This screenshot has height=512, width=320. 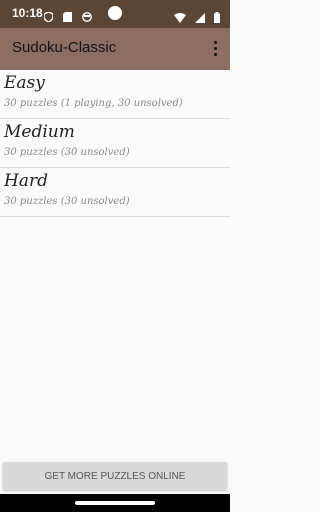 I want to click on sd-card-icon, so click(x=68, y=16).